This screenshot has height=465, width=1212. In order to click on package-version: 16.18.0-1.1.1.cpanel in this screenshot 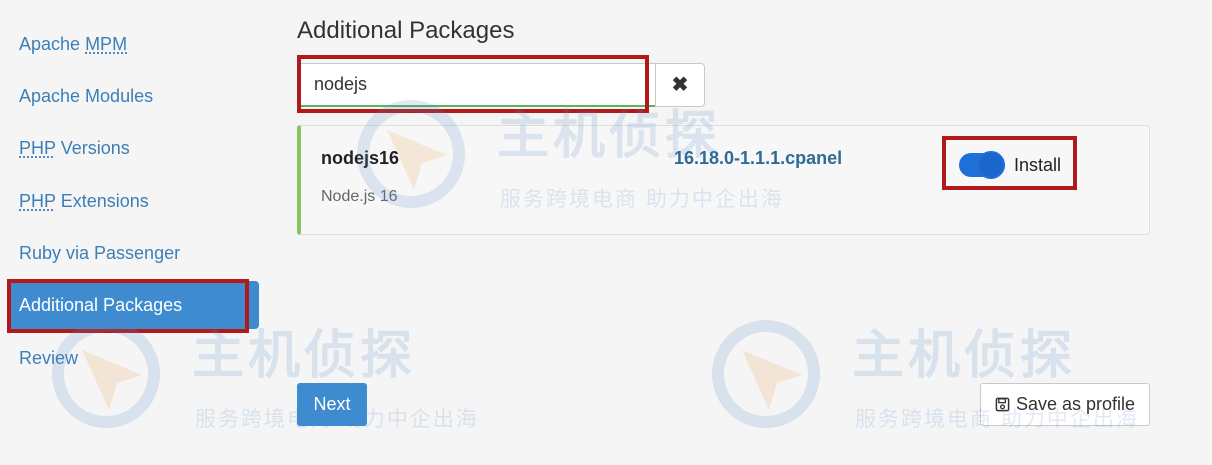, I will do `click(758, 158)`.